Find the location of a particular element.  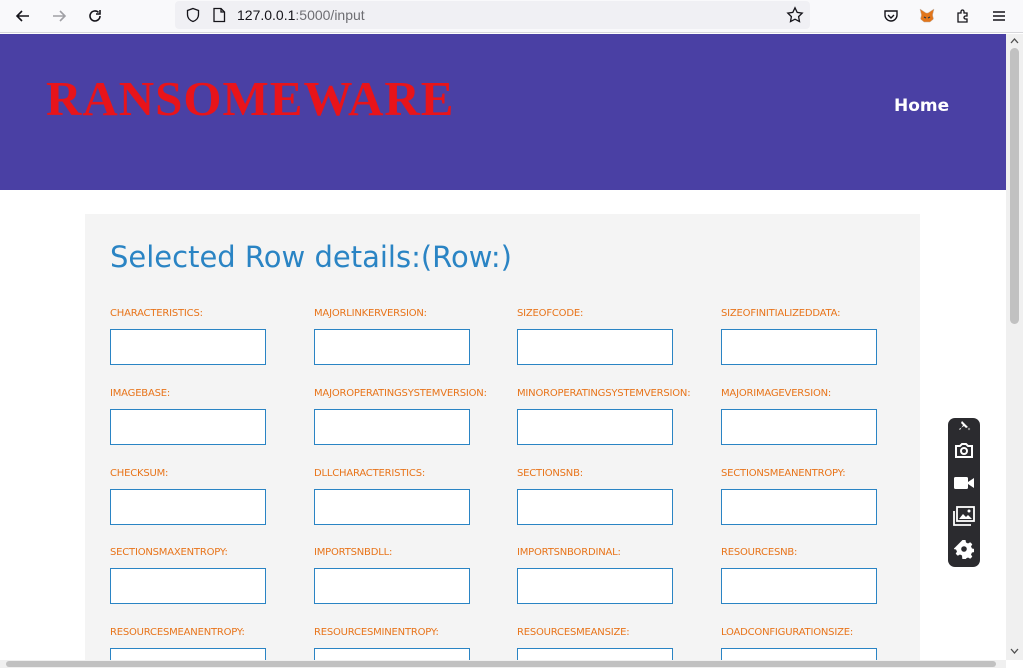

field-input-sectionsnb is located at coordinates (595, 507).